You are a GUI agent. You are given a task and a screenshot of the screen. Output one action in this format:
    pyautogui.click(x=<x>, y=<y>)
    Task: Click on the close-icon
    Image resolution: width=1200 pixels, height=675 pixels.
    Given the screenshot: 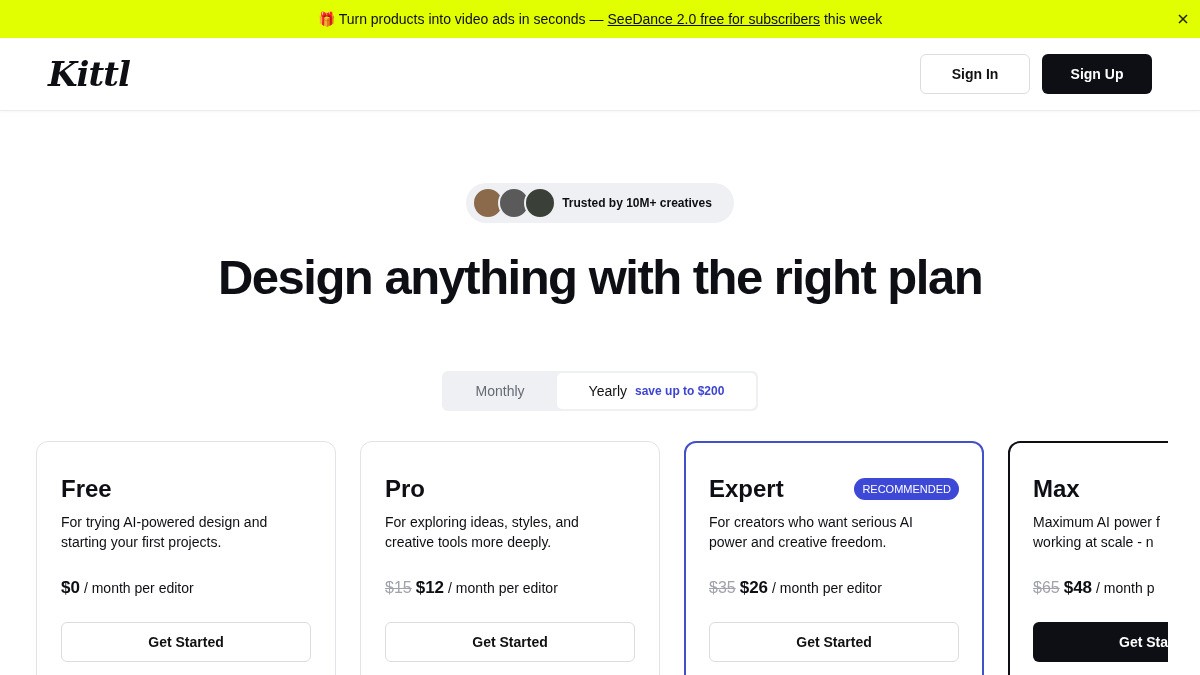 What is the action you would take?
    pyautogui.click(x=1183, y=19)
    